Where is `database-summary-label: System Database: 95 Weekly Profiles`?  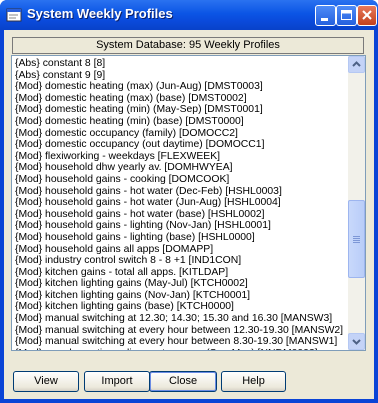
database-summary-label: System Database: 95 Weekly Profiles is located at coordinates (188, 45).